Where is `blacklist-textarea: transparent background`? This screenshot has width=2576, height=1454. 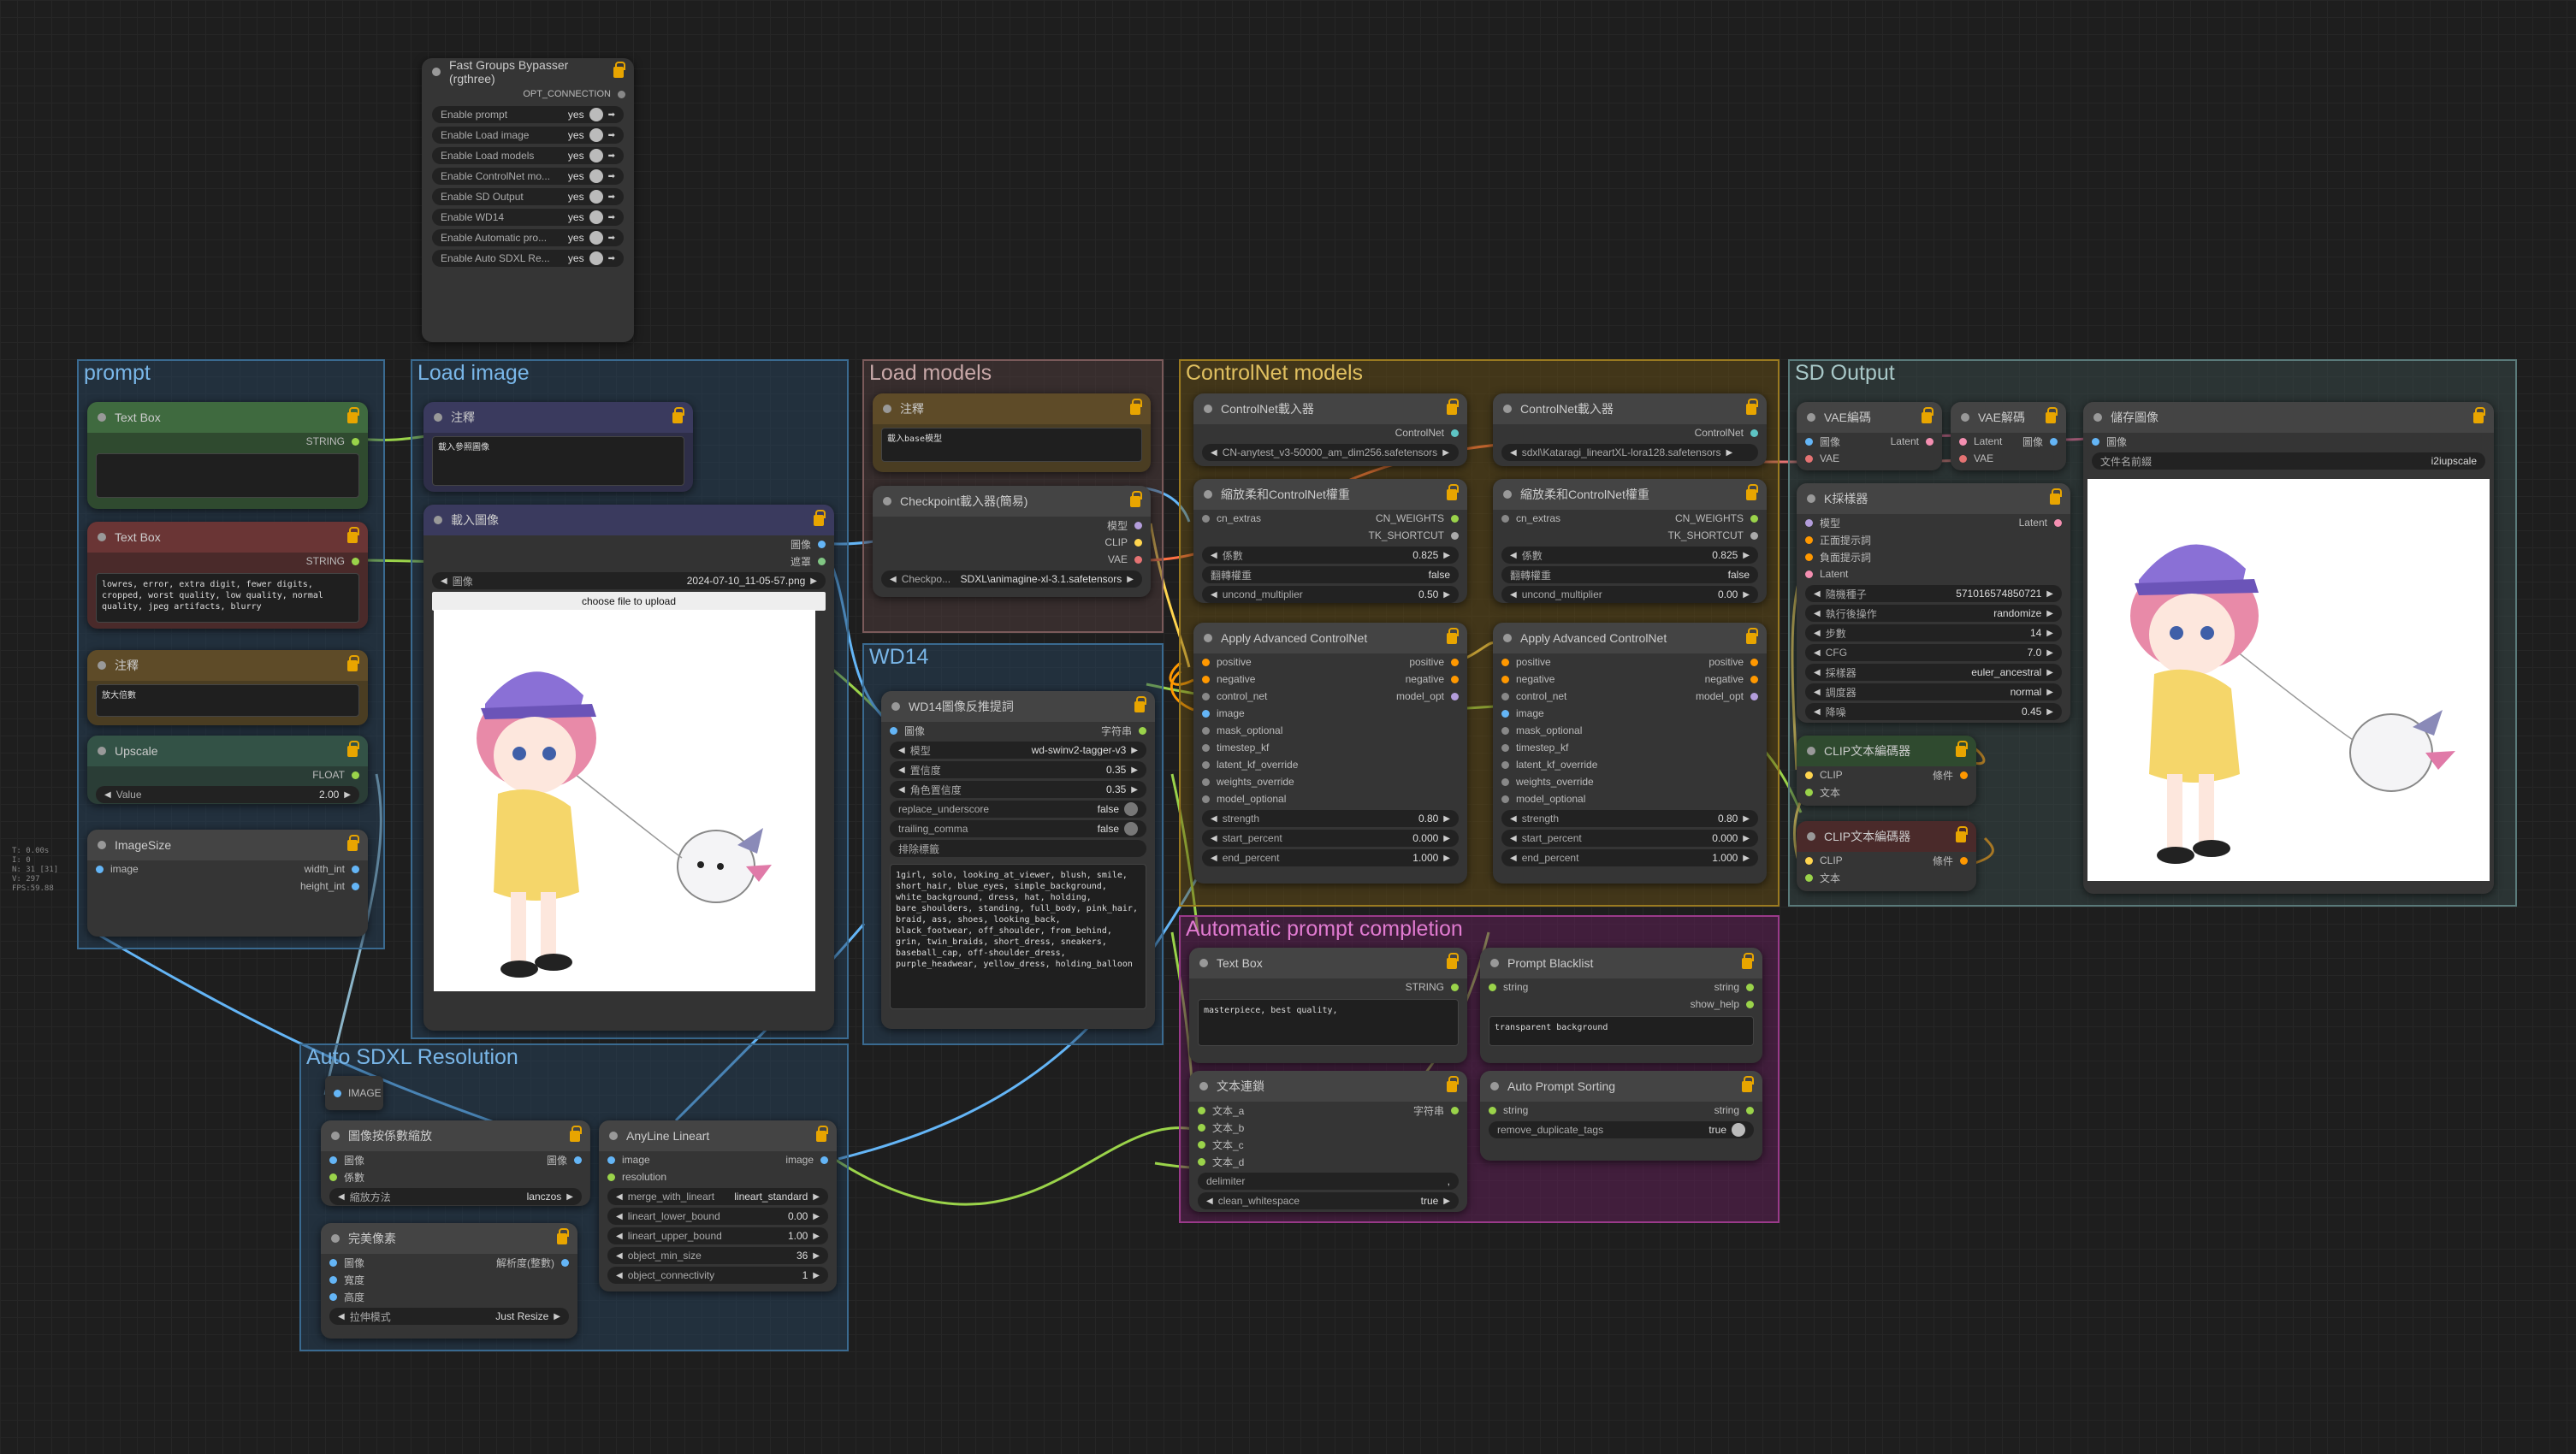 blacklist-textarea: transparent background is located at coordinates (1621, 1031).